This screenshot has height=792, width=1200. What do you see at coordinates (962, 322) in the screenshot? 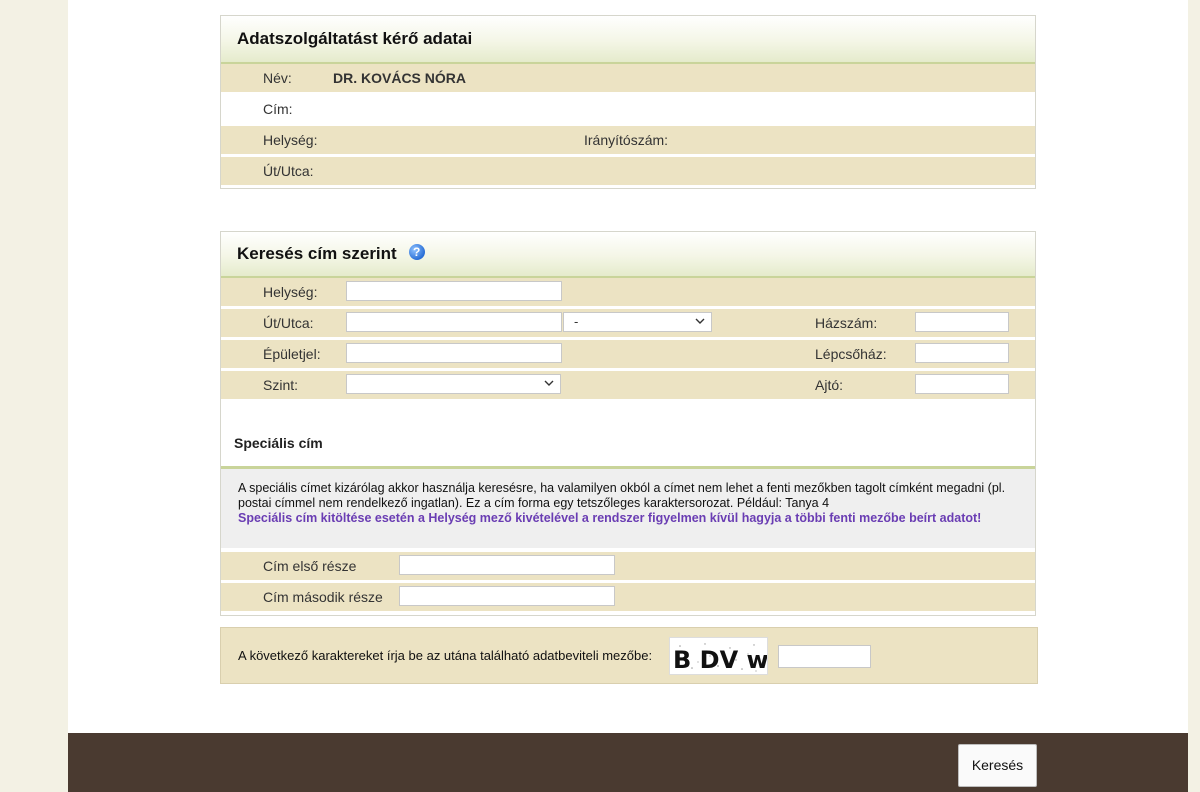
I see `house-number-input` at bounding box center [962, 322].